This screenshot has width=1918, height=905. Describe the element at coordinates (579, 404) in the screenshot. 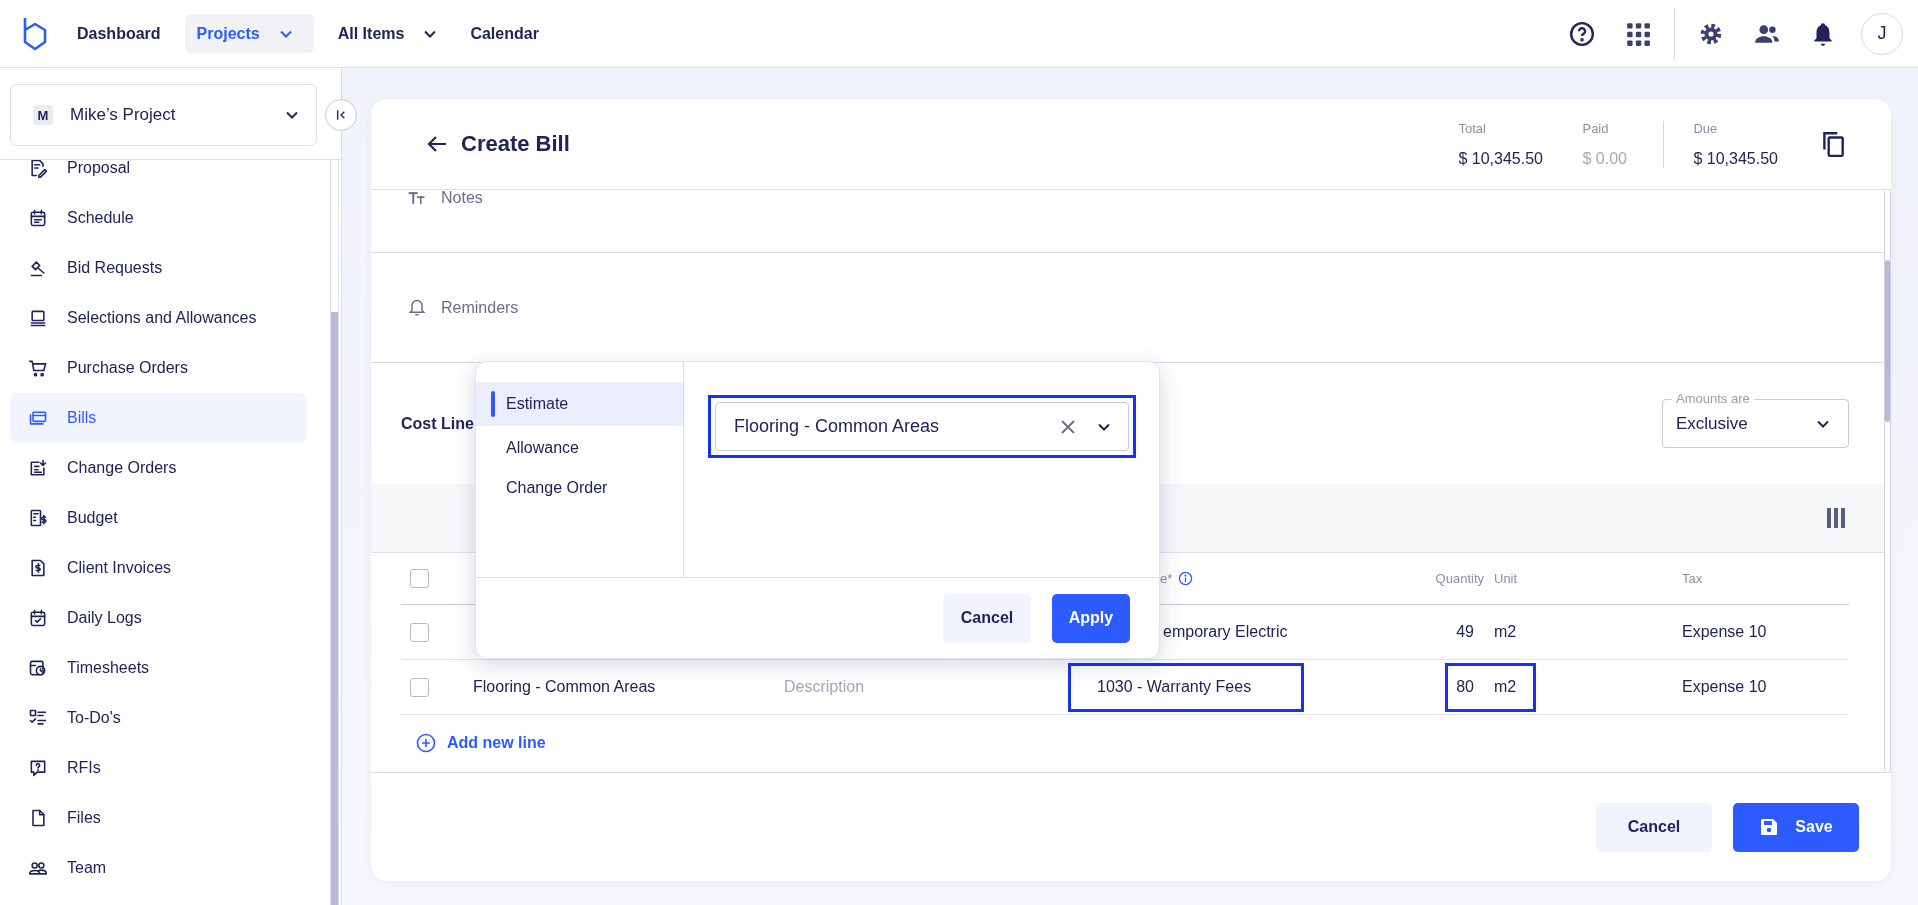

I see `source-tab: Estimate` at that location.